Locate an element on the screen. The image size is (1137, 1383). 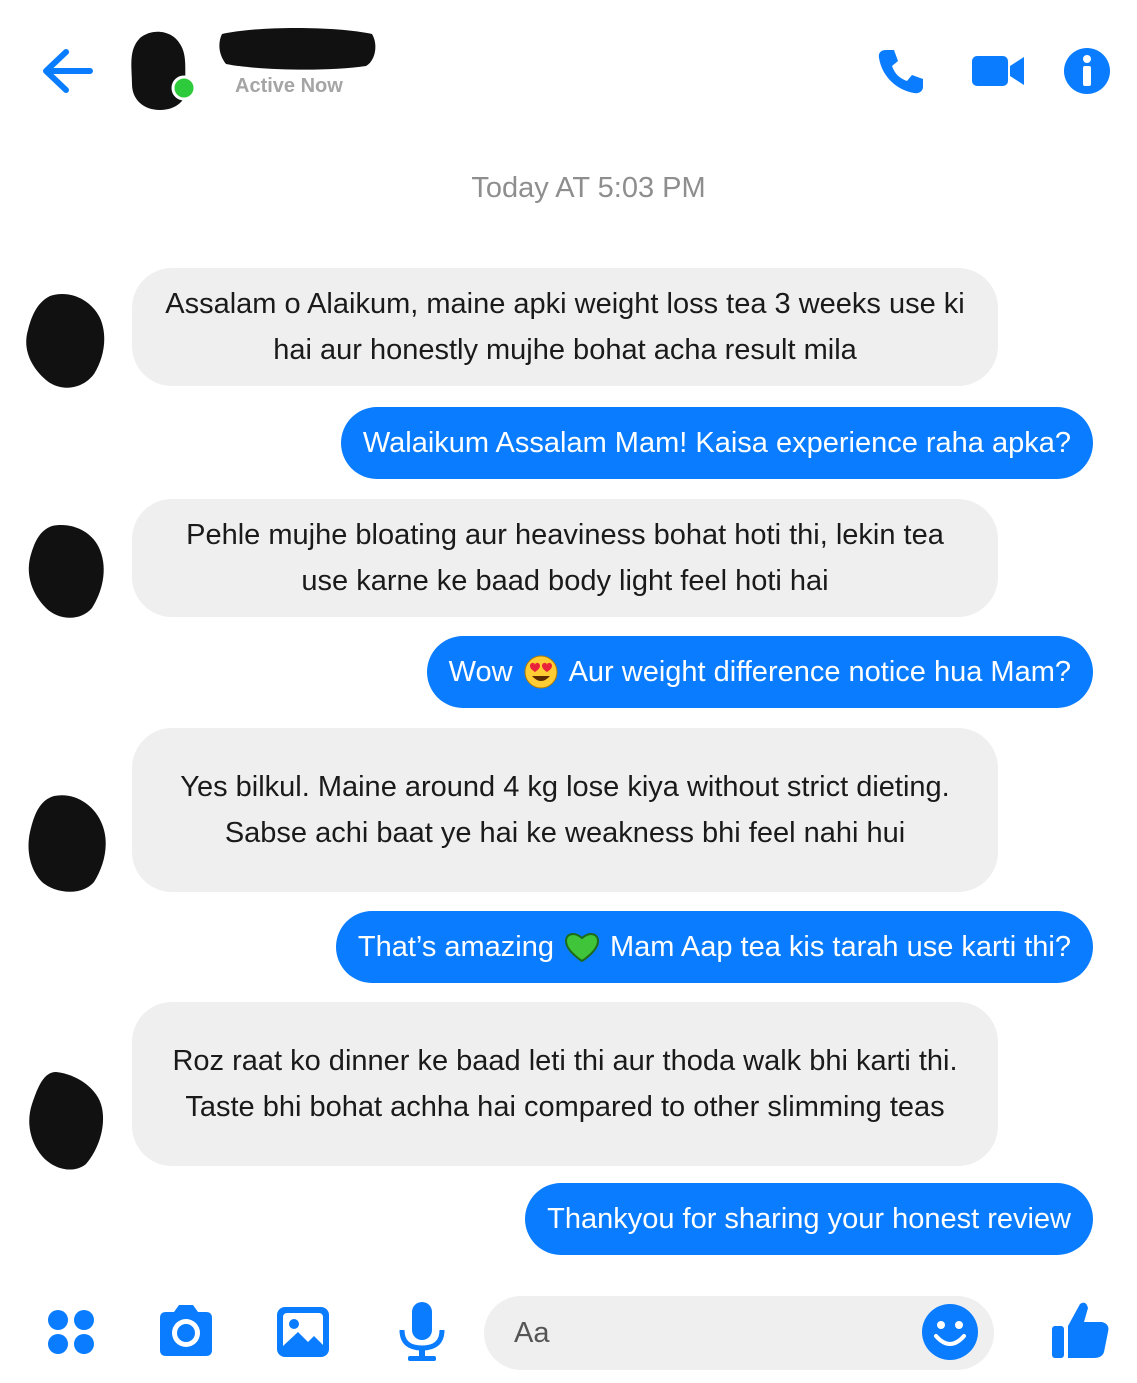
message-sent: Thankyou for sharing your honest review is located at coordinates (809, 1219).